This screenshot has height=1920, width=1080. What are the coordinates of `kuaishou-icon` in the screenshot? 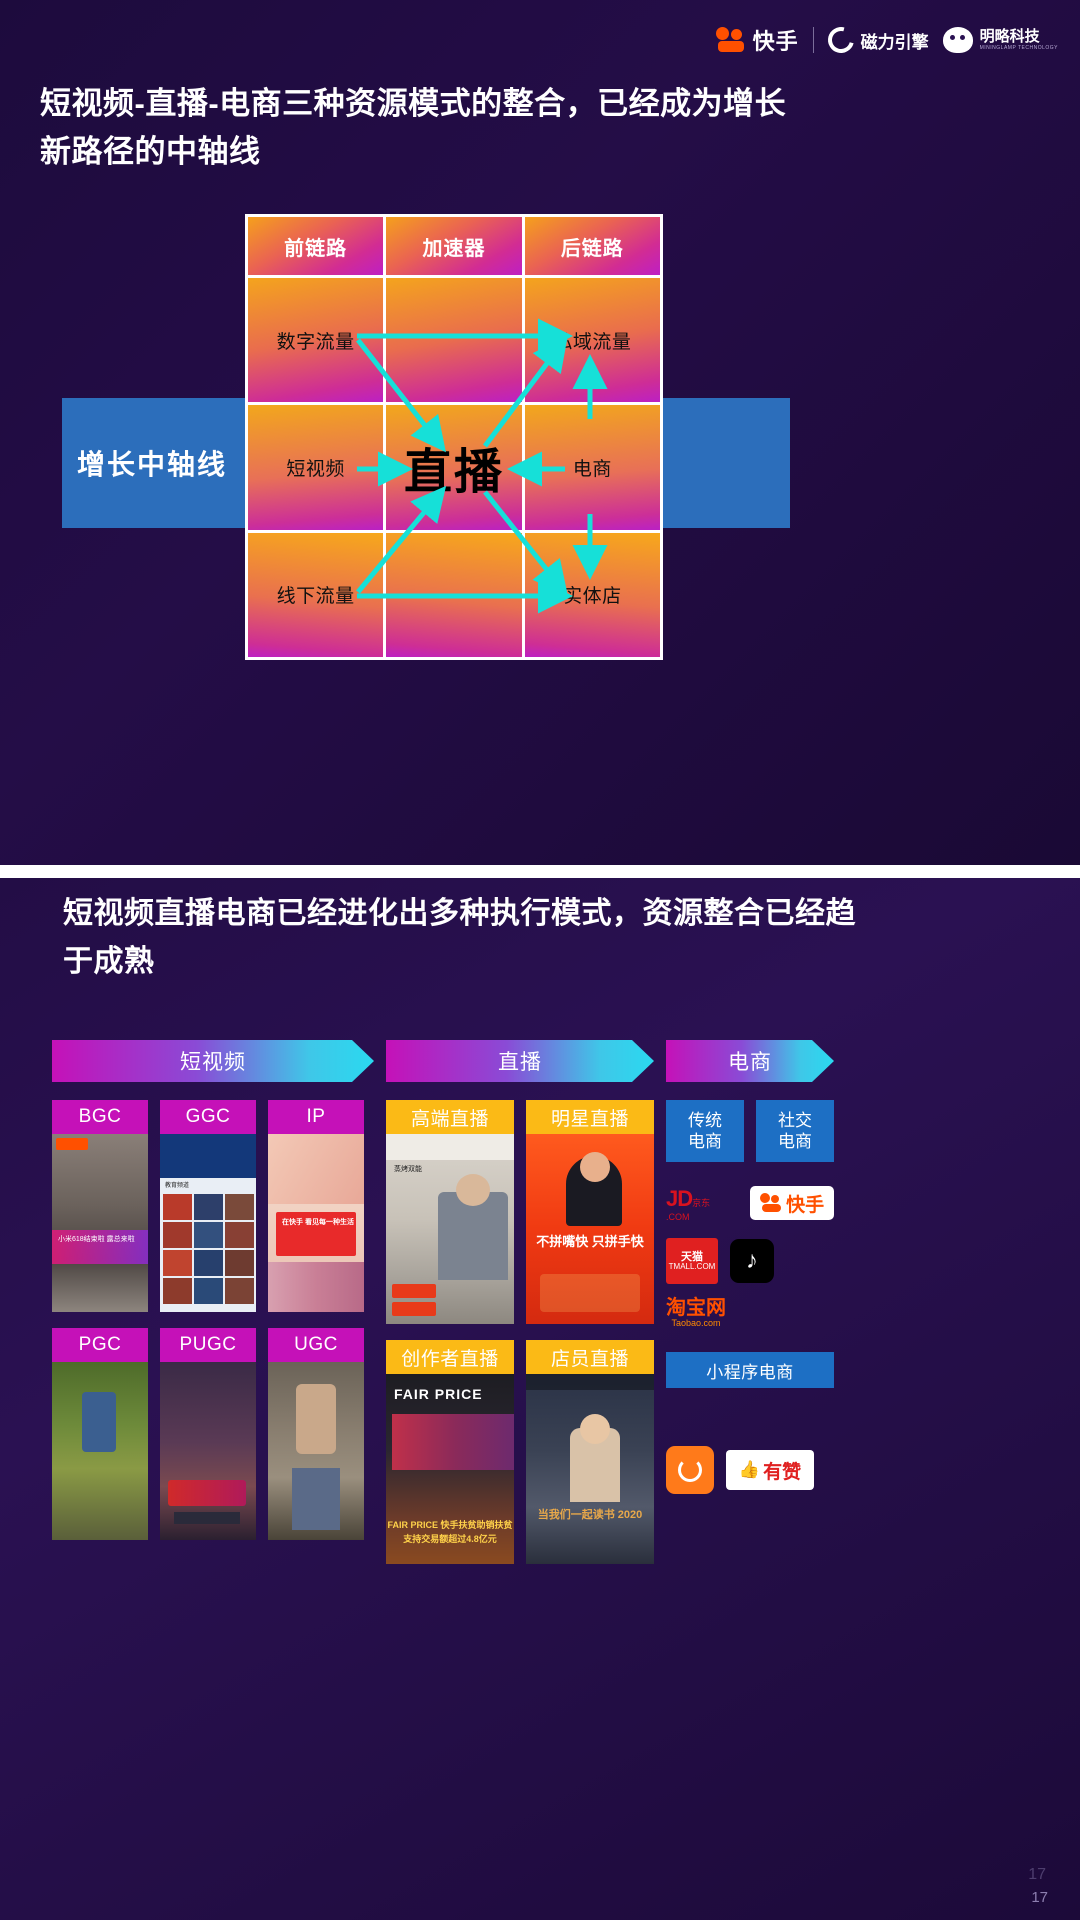 It's located at (730, 40).